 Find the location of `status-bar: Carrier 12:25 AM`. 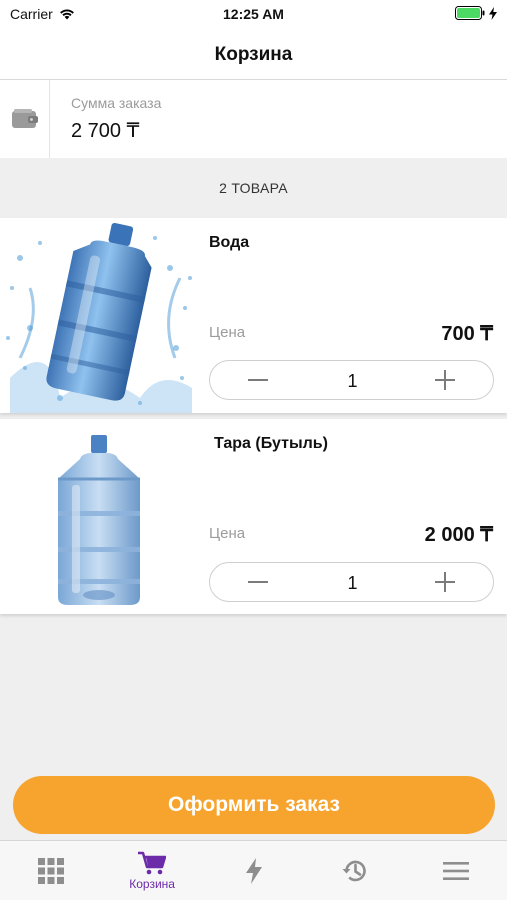

status-bar: Carrier 12:25 AM is located at coordinates (253, 15).